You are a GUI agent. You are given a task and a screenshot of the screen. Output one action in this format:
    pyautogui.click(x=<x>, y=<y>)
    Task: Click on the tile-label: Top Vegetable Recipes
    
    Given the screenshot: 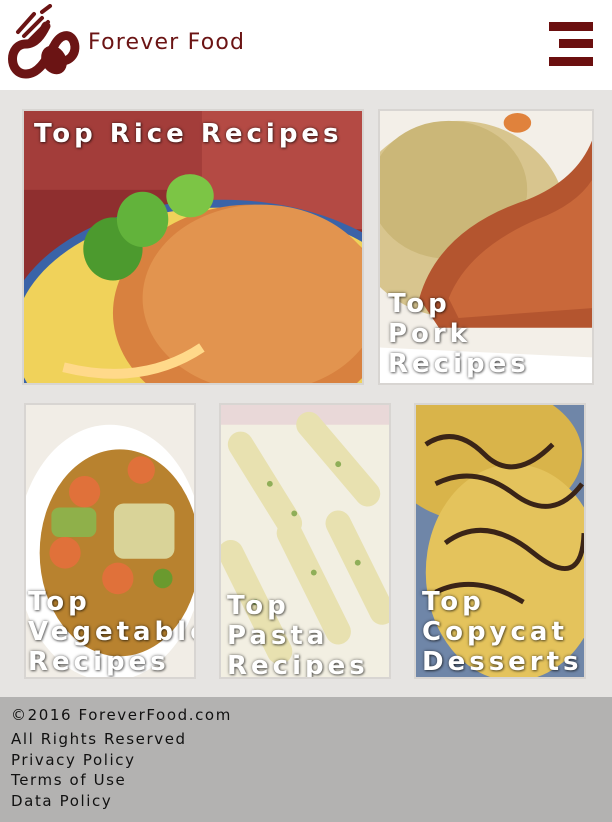 What is the action you would take?
    pyautogui.click(x=112, y=632)
    